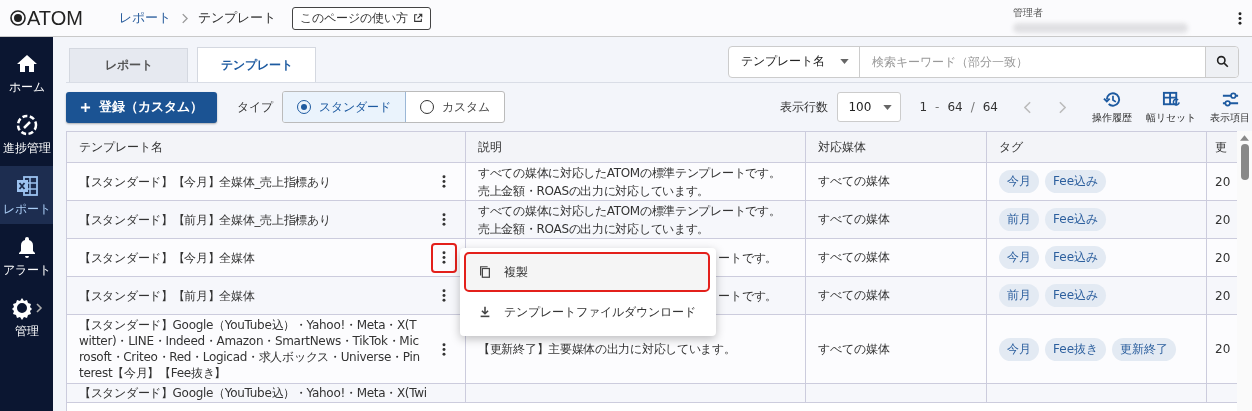  I want to click on type-label: タイプ, so click(255, 107).